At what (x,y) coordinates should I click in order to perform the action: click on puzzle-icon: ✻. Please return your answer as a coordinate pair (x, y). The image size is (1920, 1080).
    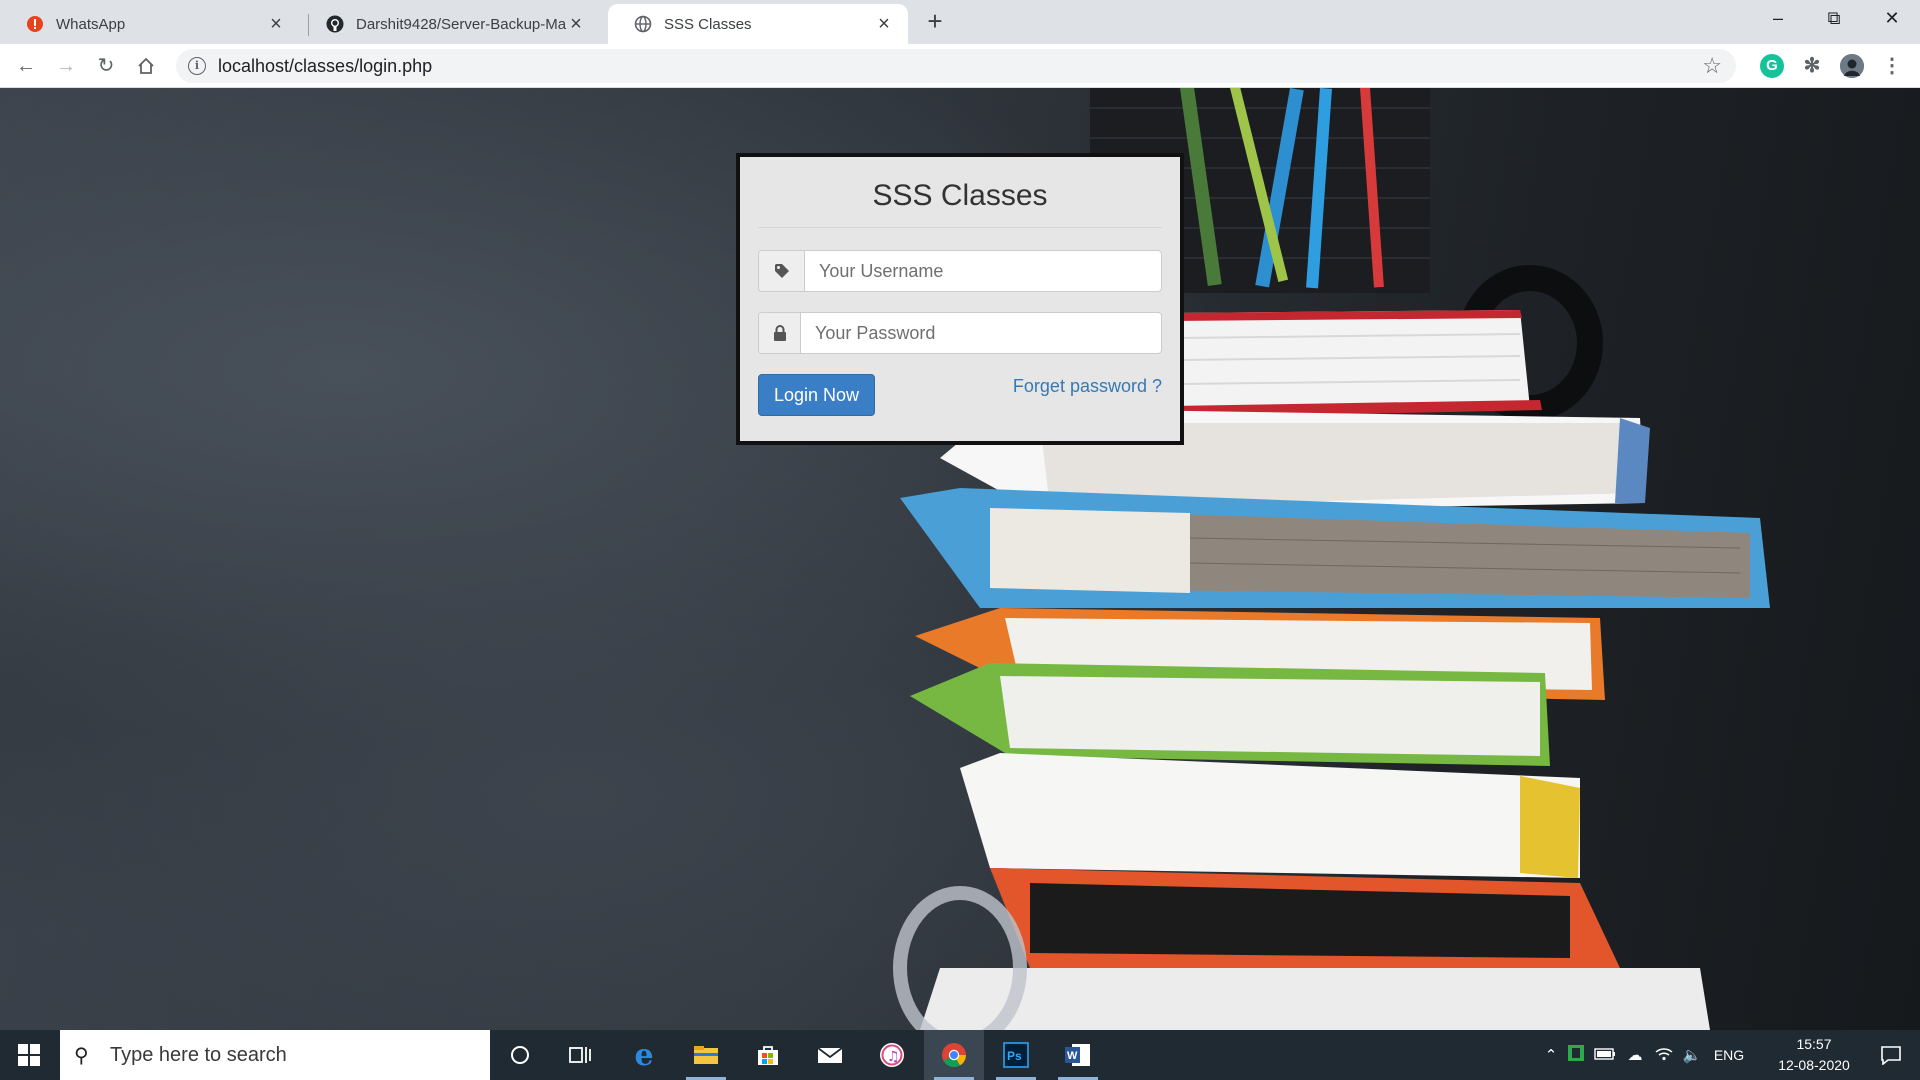
    Looking at the image, I should click on (1812, 66).